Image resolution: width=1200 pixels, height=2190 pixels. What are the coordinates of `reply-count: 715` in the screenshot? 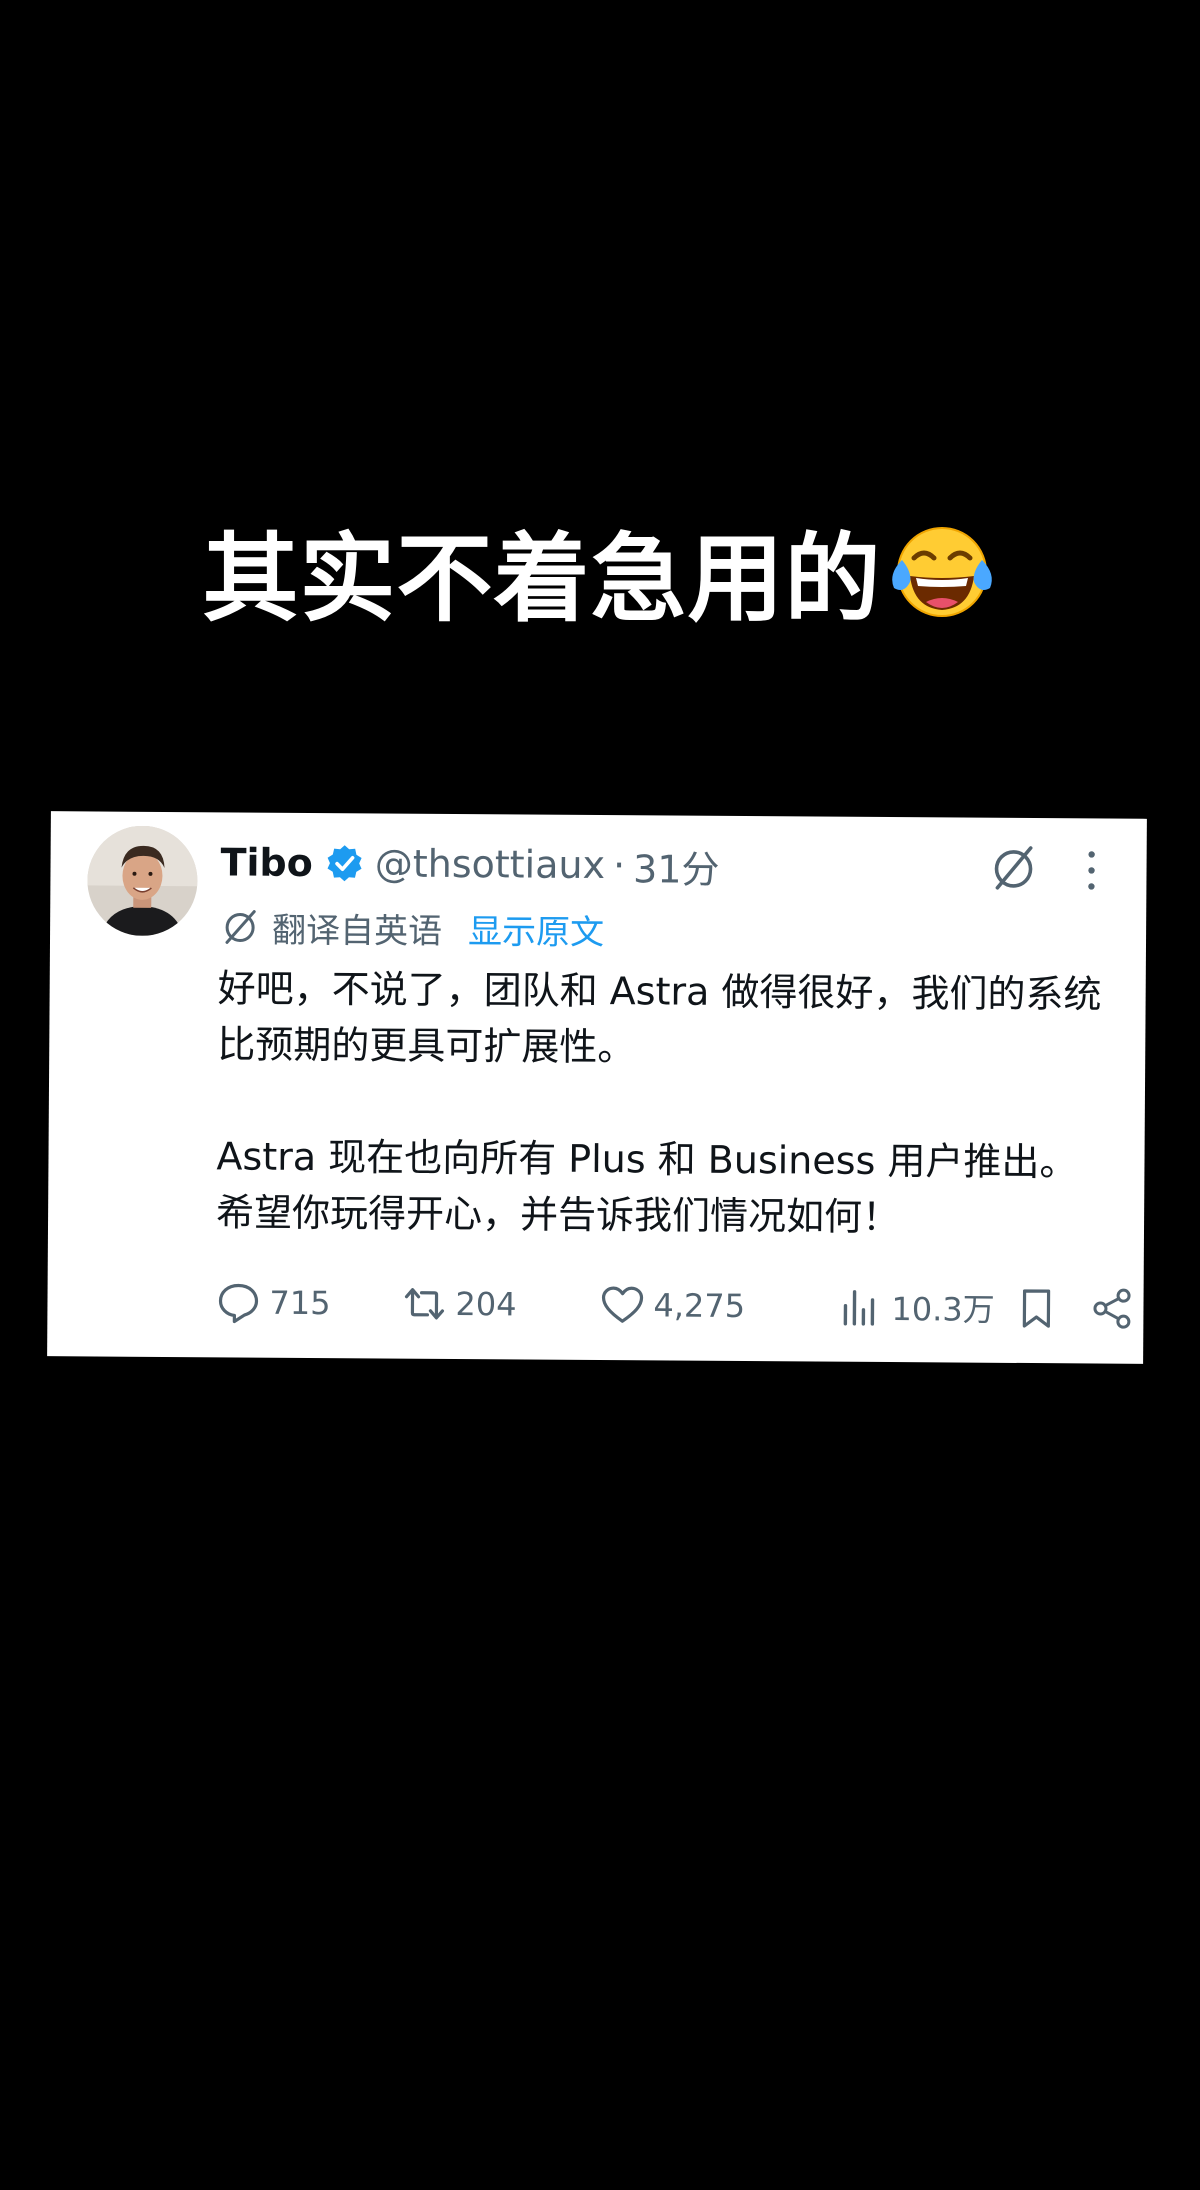 It's located at (300, 1303).